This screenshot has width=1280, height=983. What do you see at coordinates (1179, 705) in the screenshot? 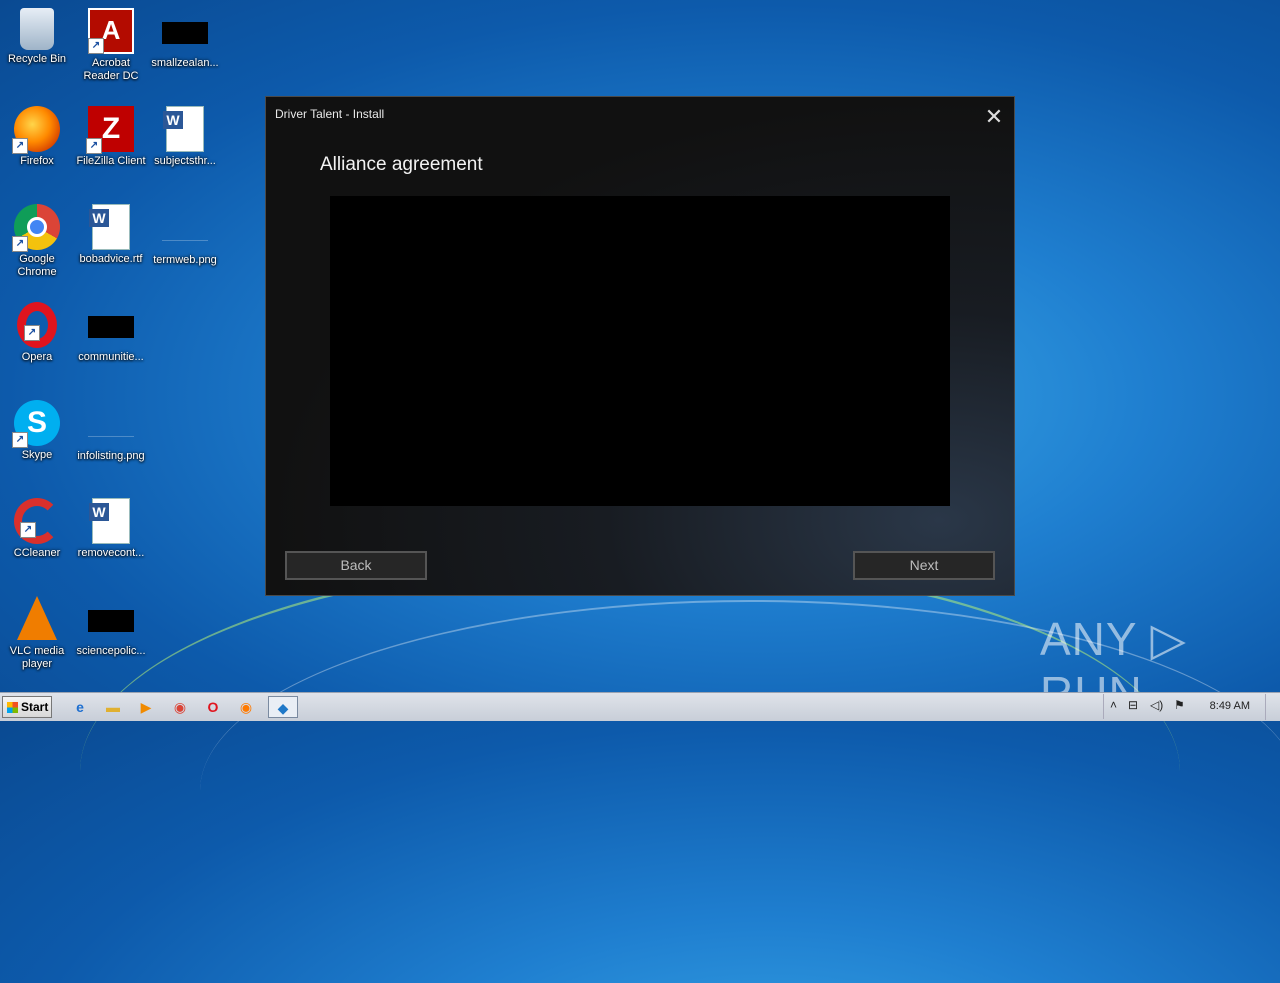
I see `action-center-flag-icon: ⚑` at bounding box center [1179, 705].